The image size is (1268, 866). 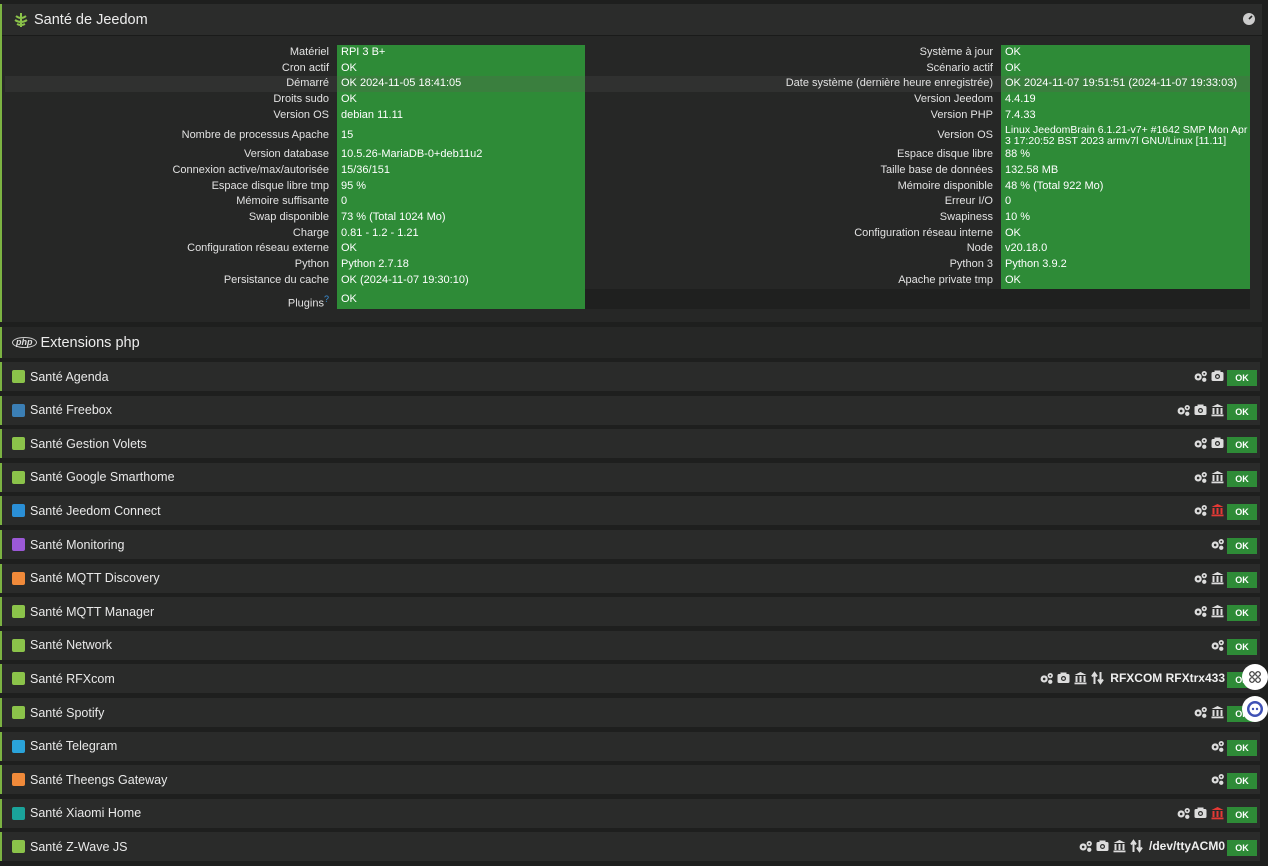 I want to click on health-label: Erreur I/O, so click(x=968, y=201).